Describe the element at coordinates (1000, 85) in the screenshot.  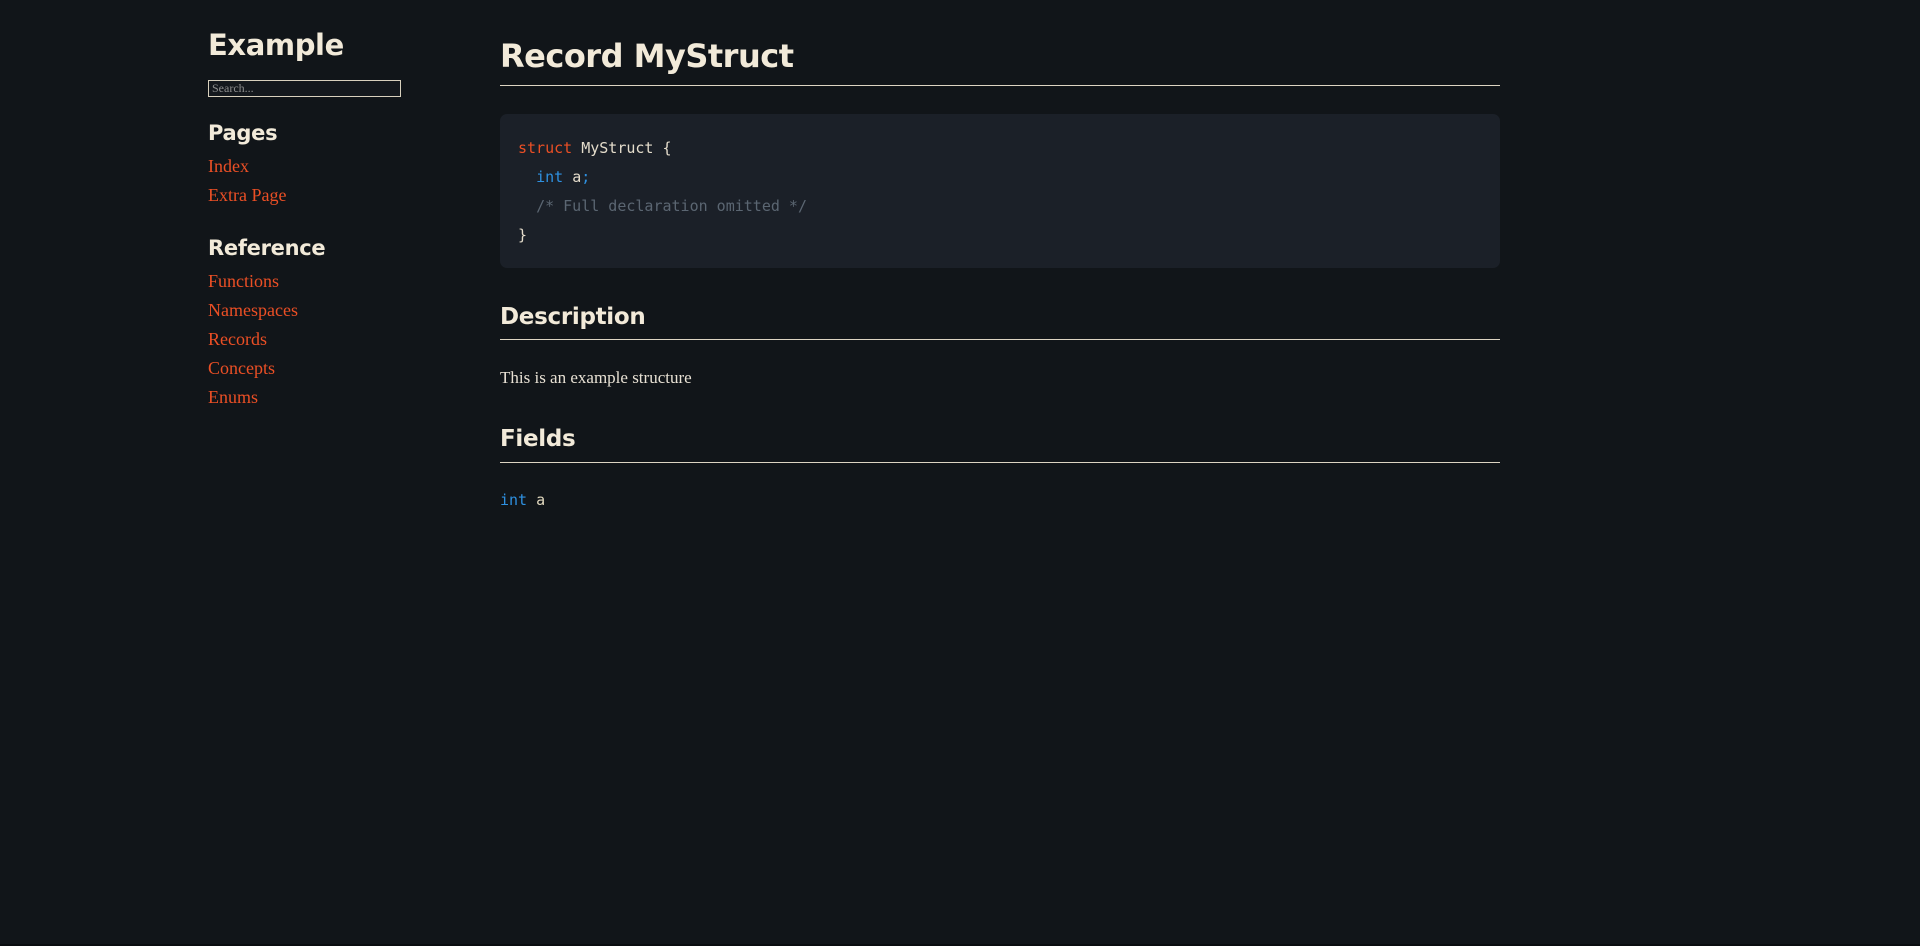
I see `title-divider` at that location.